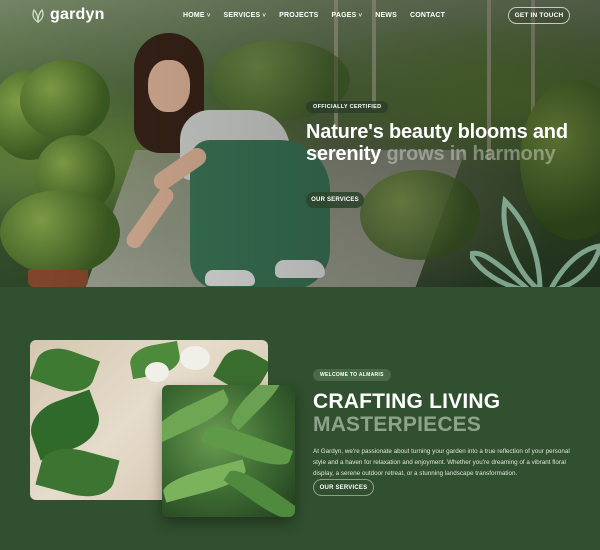 Image resolution: width=600 pixels, height=550 pixels. What do you see at coordinates (194, 15) in the screenshot?
I see `nav-label: HOME` at bounding box center [194, 15].